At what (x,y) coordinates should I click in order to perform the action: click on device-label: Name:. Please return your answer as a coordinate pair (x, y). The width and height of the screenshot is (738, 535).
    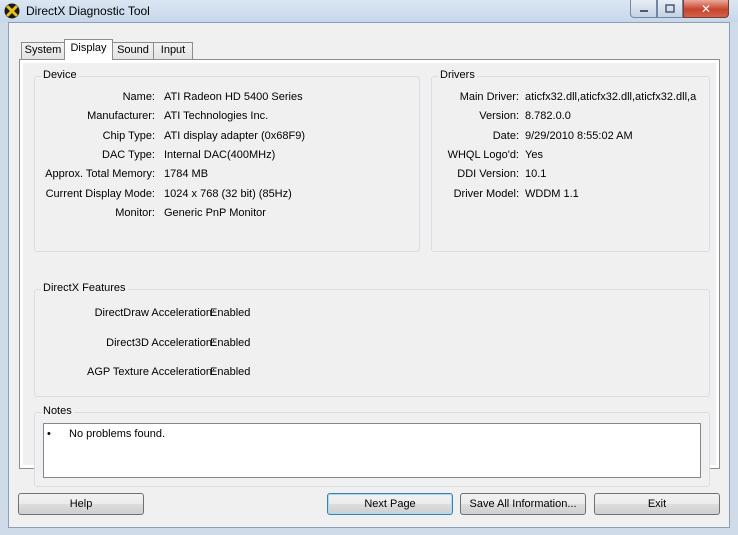
    Looking at the image, I should click on (138, 97).